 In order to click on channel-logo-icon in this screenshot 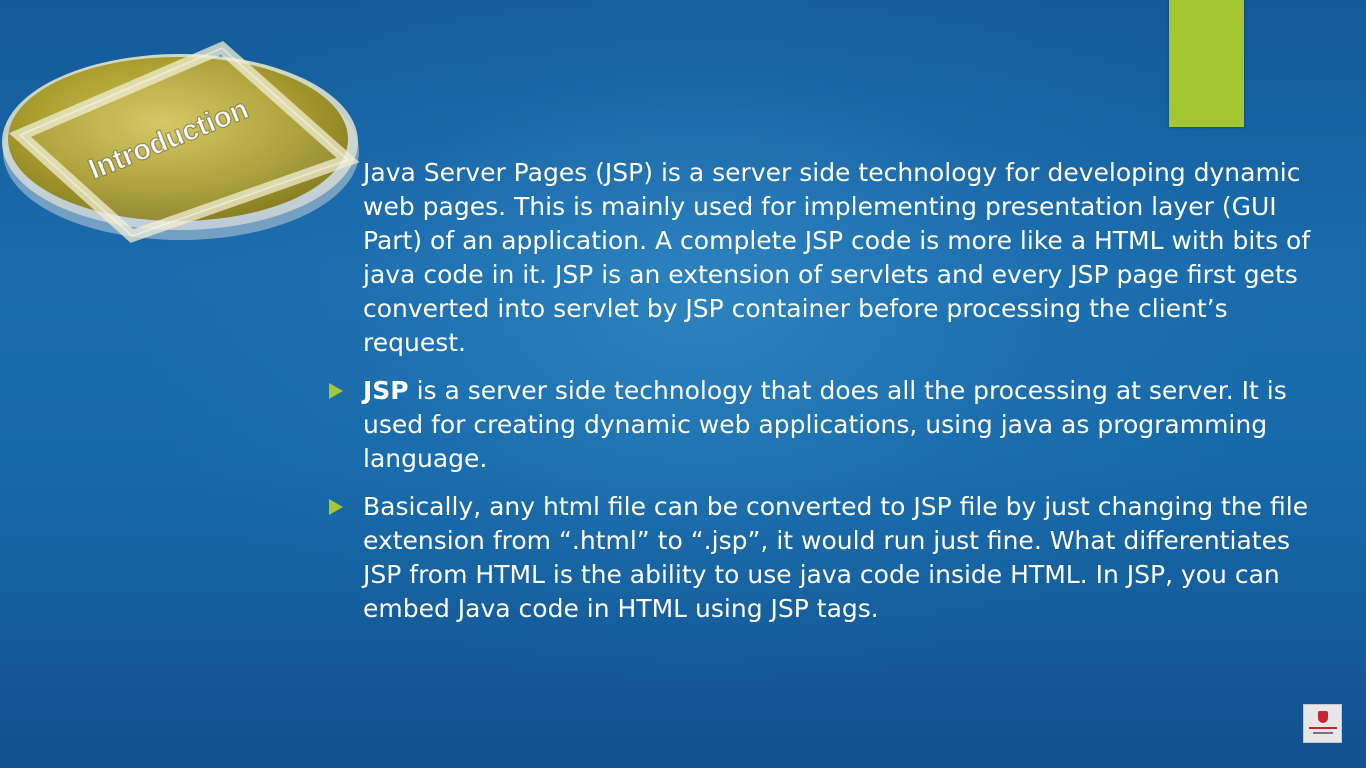, I will do `click(1322, 723)`.